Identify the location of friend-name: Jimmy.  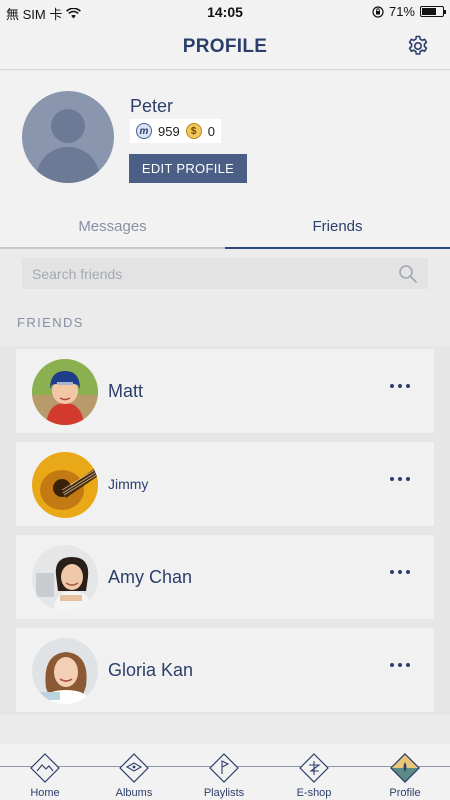
(128, 484).